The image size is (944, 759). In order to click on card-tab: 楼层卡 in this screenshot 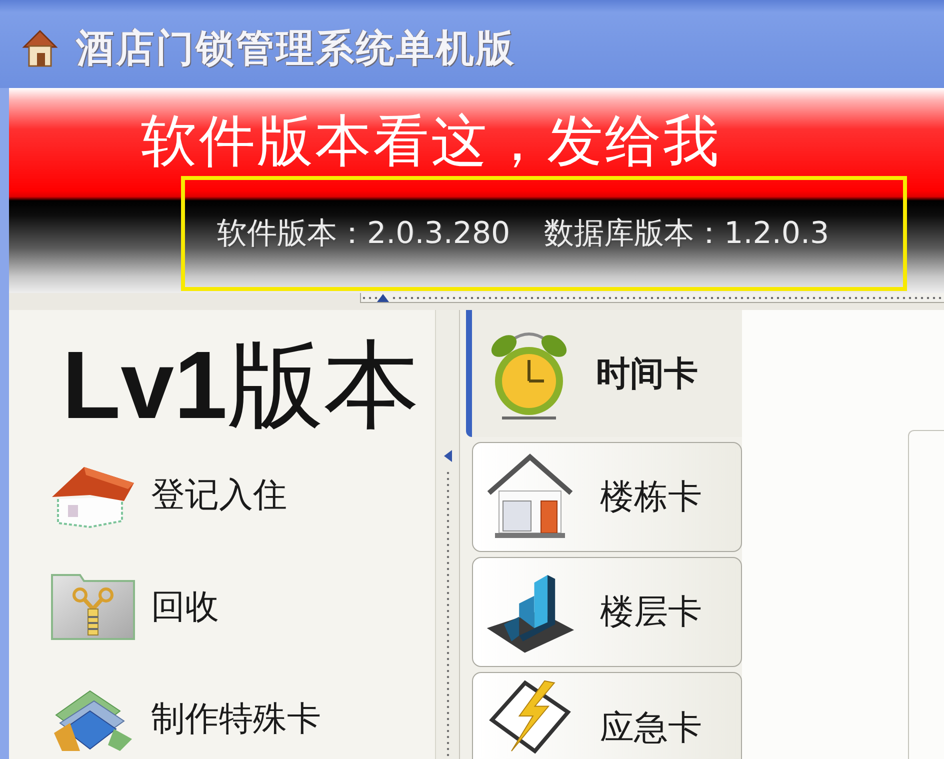, I will do `click(607, 612)`.